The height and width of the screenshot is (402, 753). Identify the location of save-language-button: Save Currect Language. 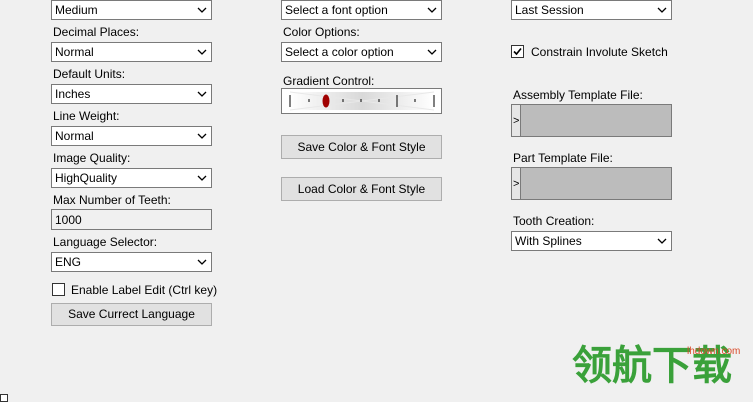
(131, 314).